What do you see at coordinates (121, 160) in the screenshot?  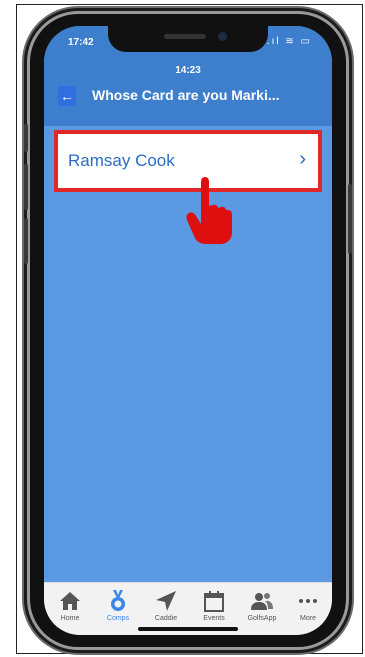 I see `player-name: Ramsay Cook` at bounding box center [121, 160].